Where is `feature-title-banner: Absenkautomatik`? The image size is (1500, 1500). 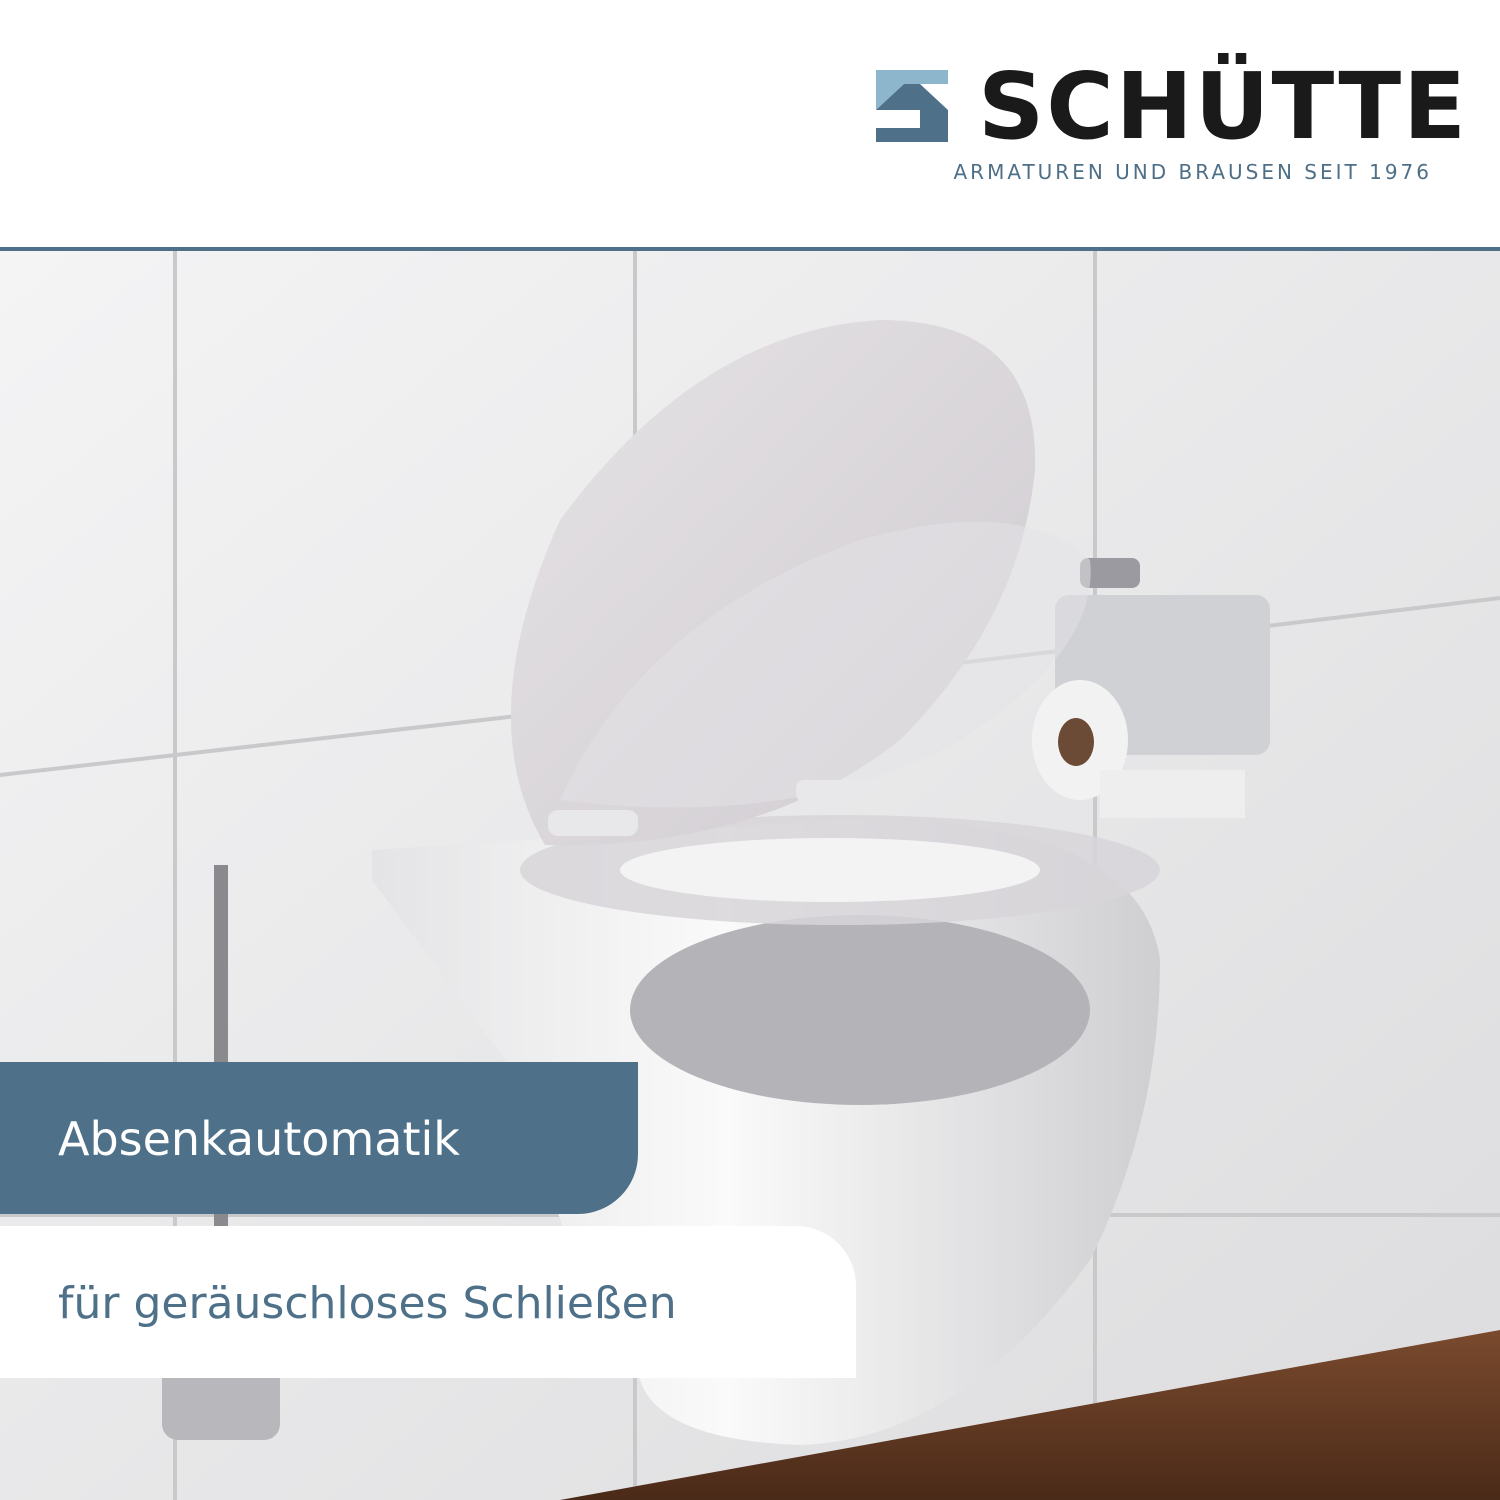 feature-title-banner: Absenkautomatik is located at coordinates (319, 1138).